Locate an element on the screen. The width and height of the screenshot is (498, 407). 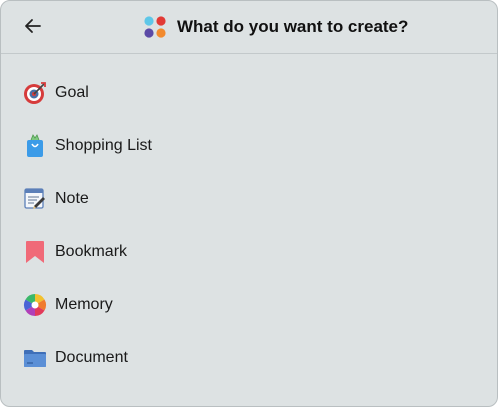
note-pencil-icon is located at coordinates (34, 198).